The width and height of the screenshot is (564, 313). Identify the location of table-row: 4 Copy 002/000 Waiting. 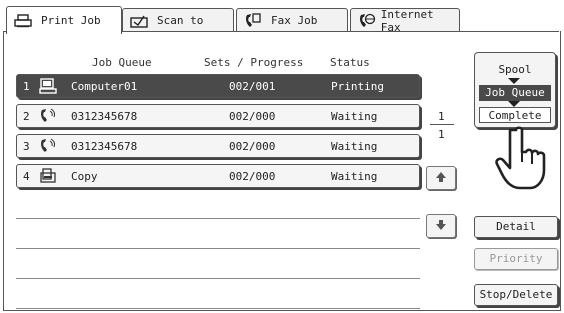
(218, 176).